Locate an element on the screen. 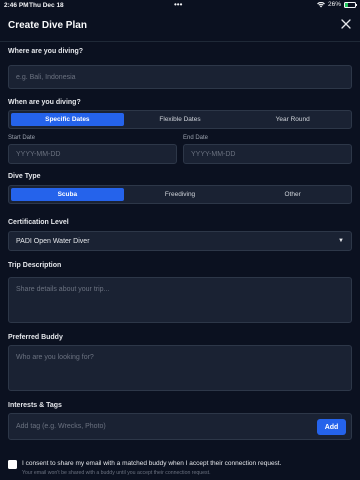 Image resolution: width=360 pixels, height=480 pixels. page-title: Create Dive Plan is located at coordinates (47, 25).